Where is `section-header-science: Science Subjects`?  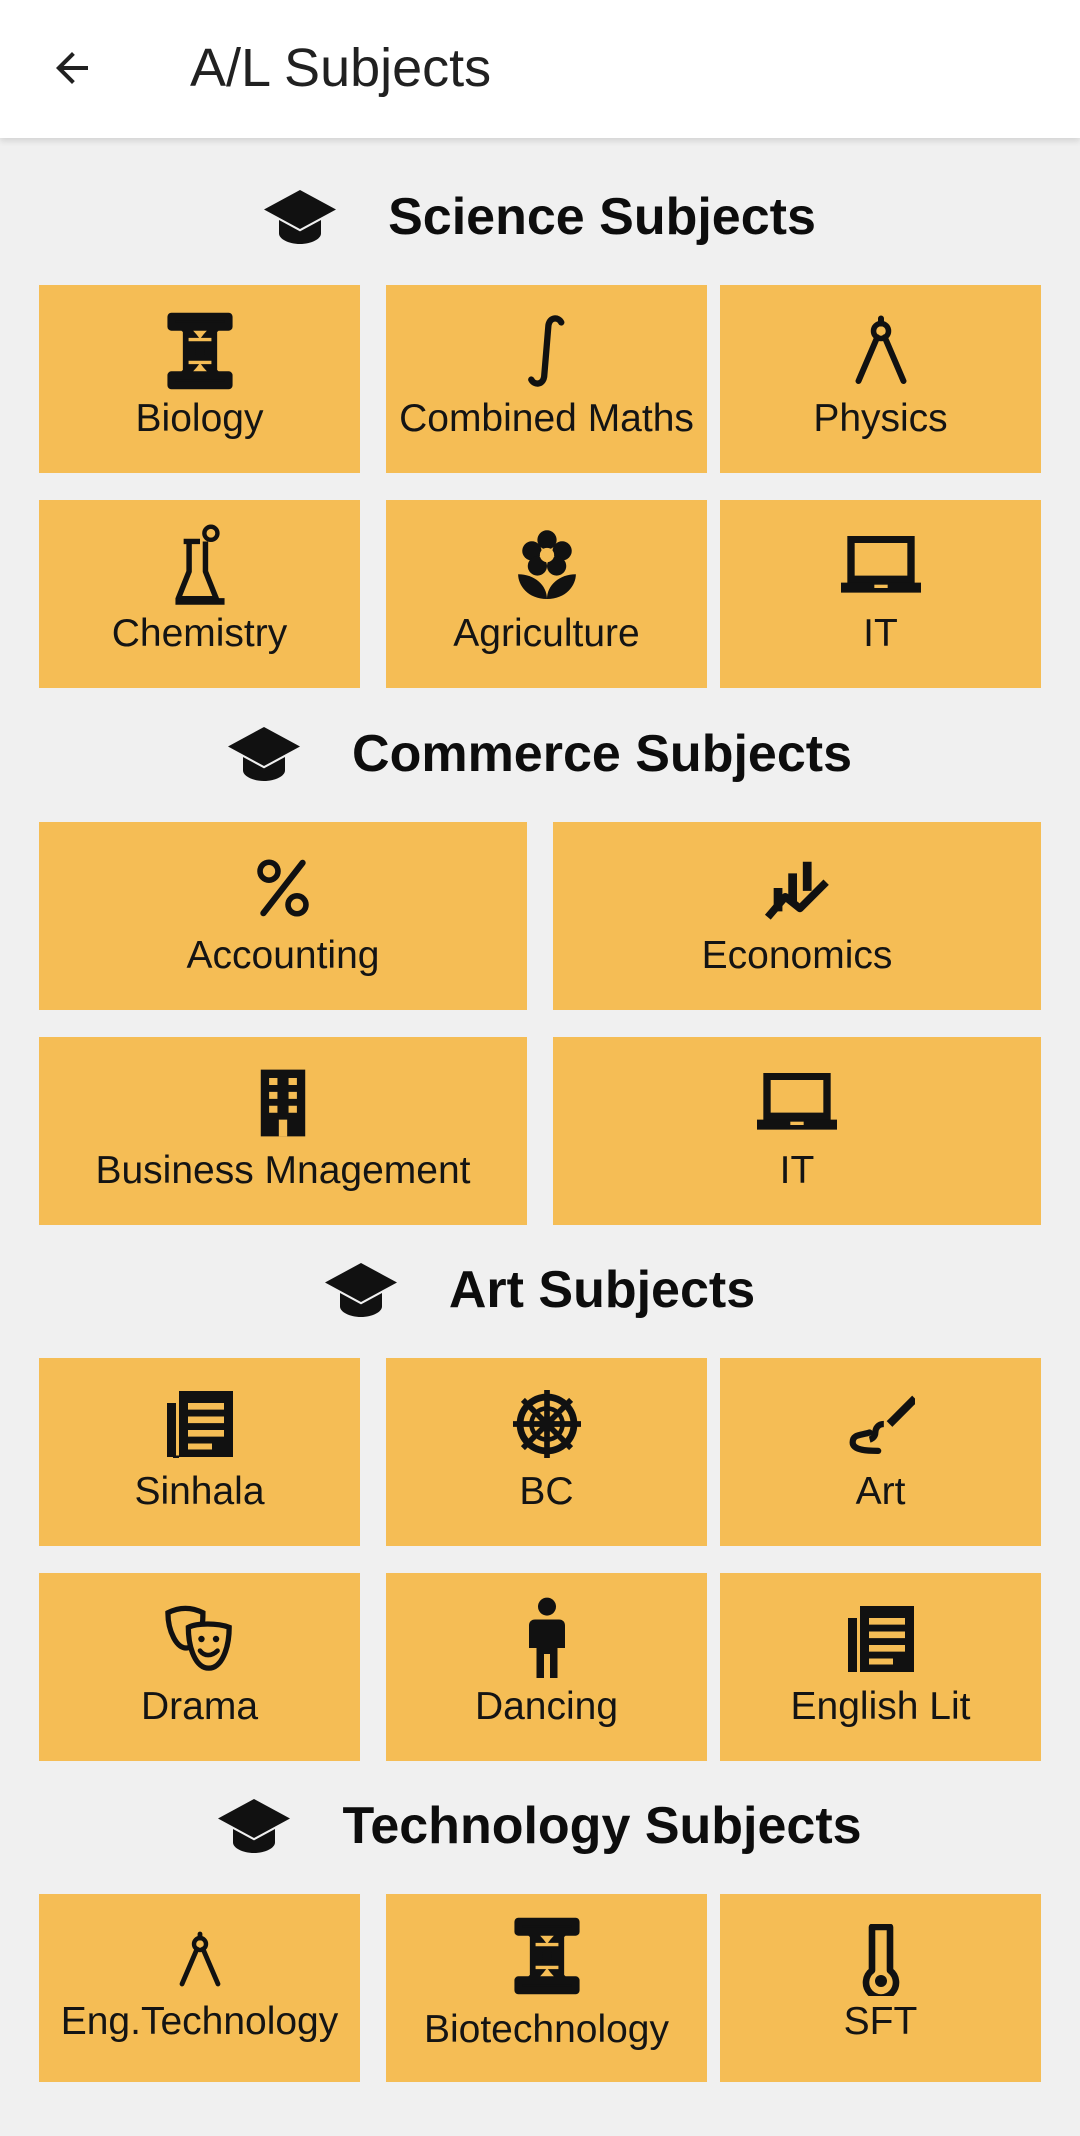 section-header-science: Science Subjects is located at coordinates (540, 217).